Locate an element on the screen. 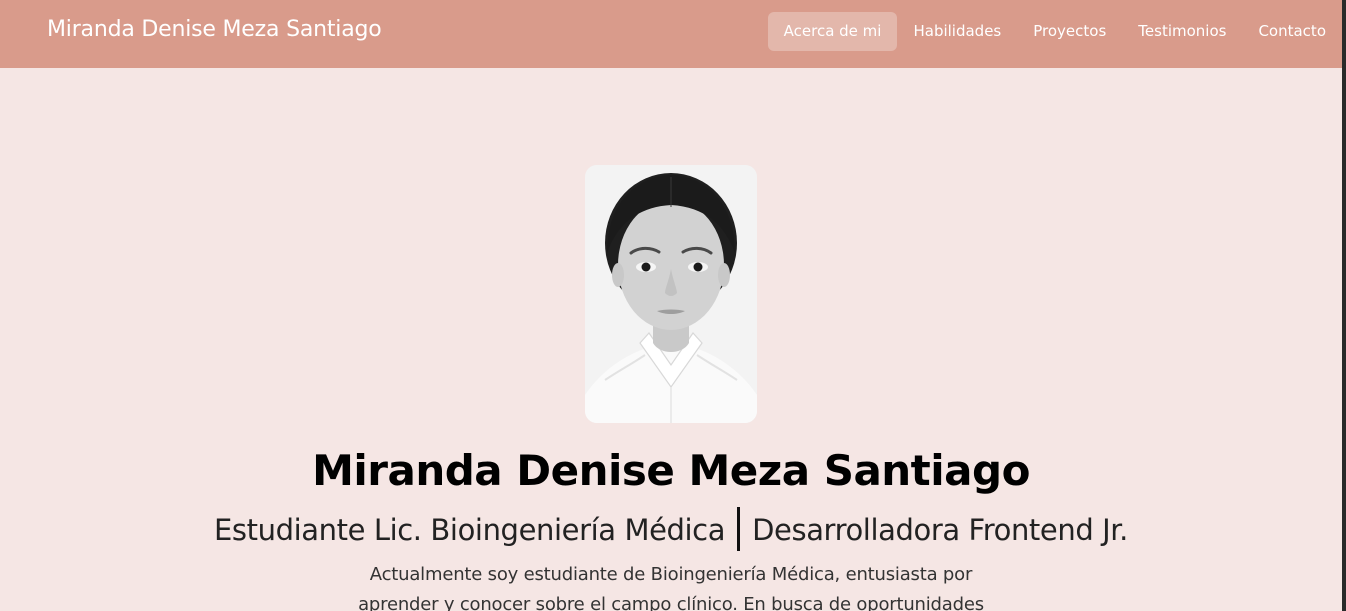  site-brand: Miranda Denise Meza Santiago is located at coordinates (214, 30).